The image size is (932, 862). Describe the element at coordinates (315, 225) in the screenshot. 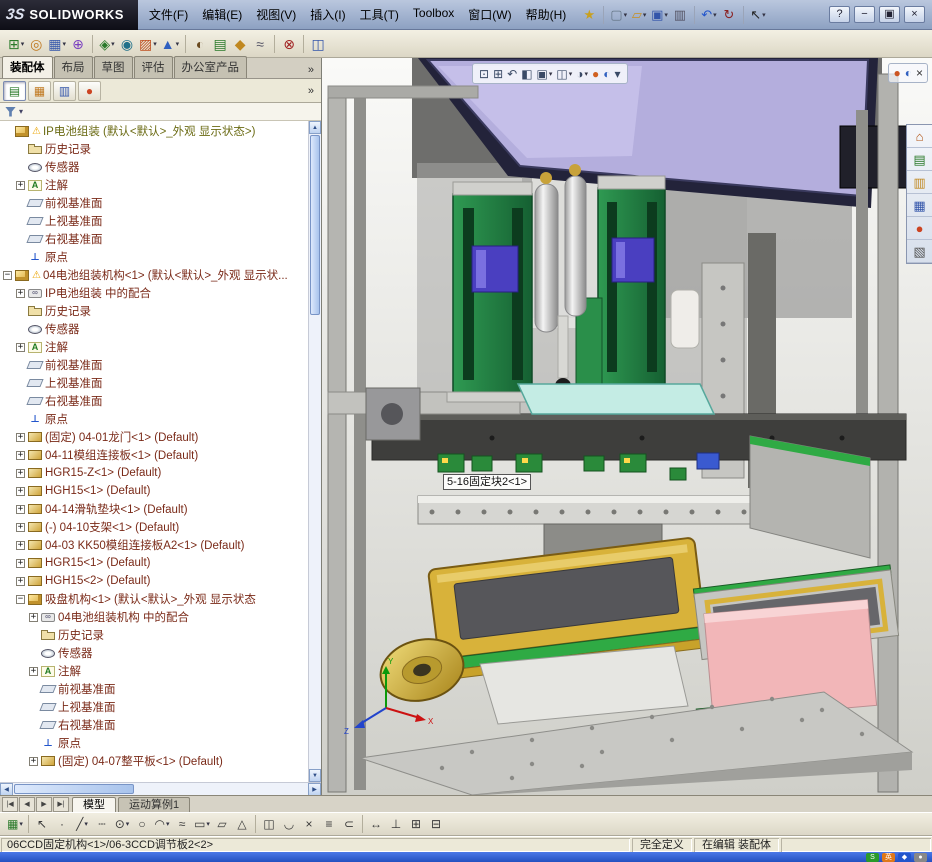

I see `vscroll-thumb` at that location.